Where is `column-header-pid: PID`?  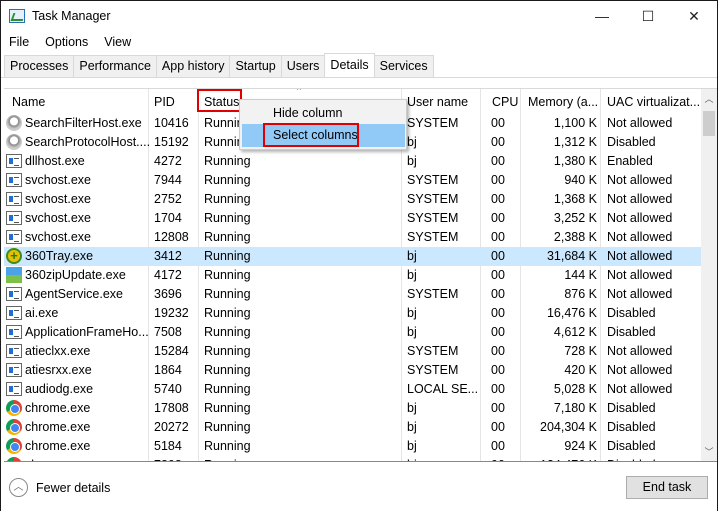
column-header-pid: PID is located at coordinates (164, 102).